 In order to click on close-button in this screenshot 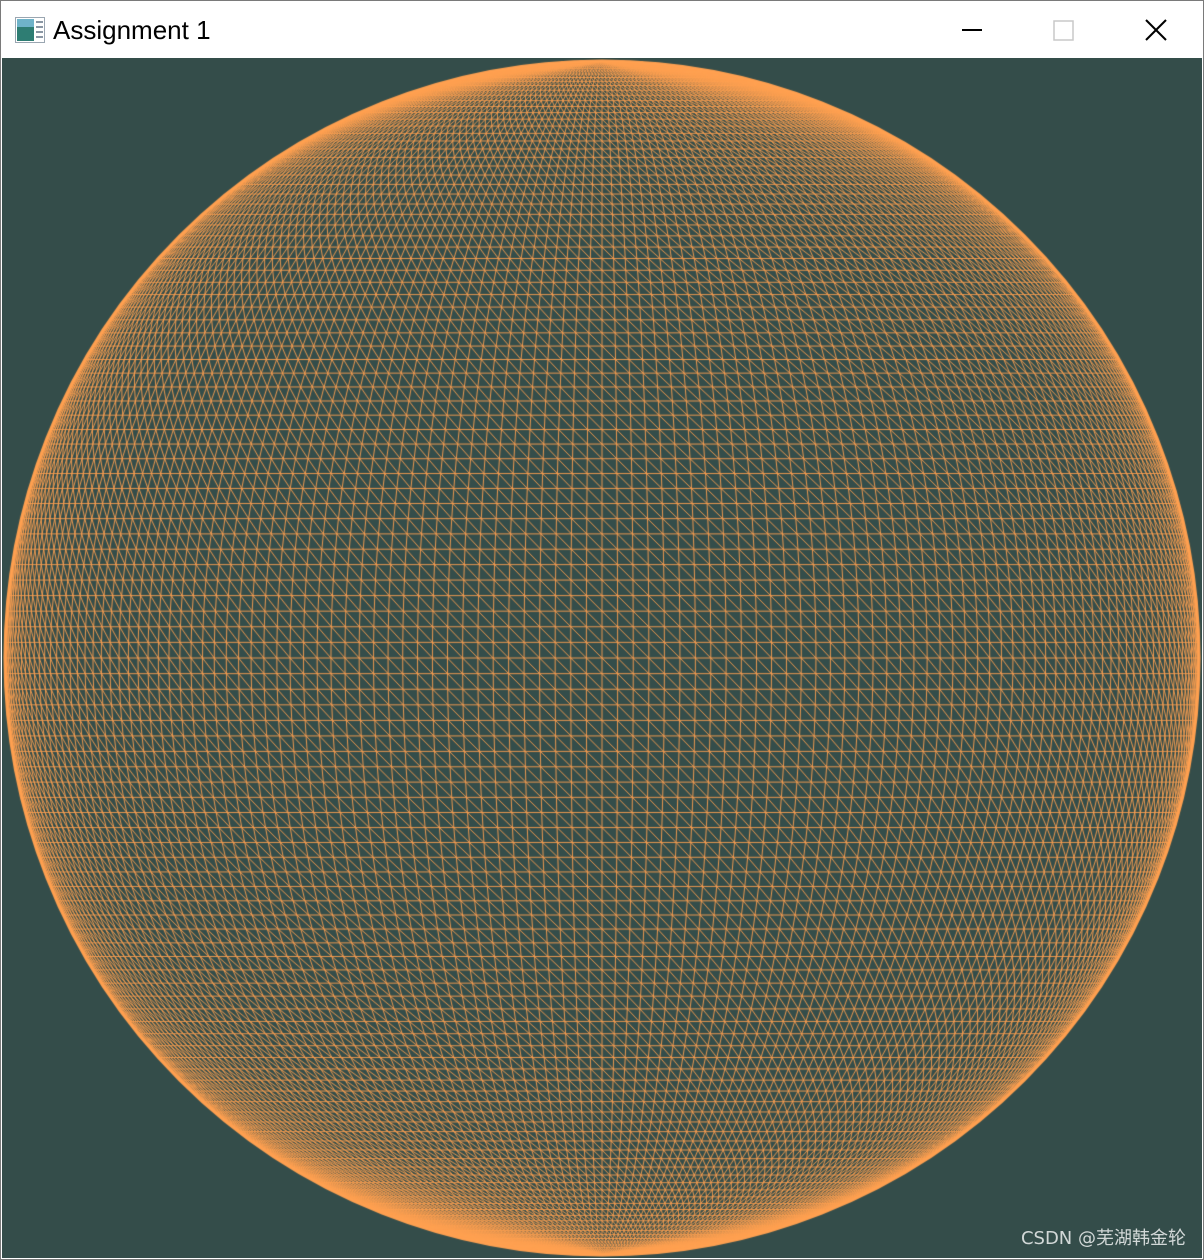, I will do `click(1156, 29)`.